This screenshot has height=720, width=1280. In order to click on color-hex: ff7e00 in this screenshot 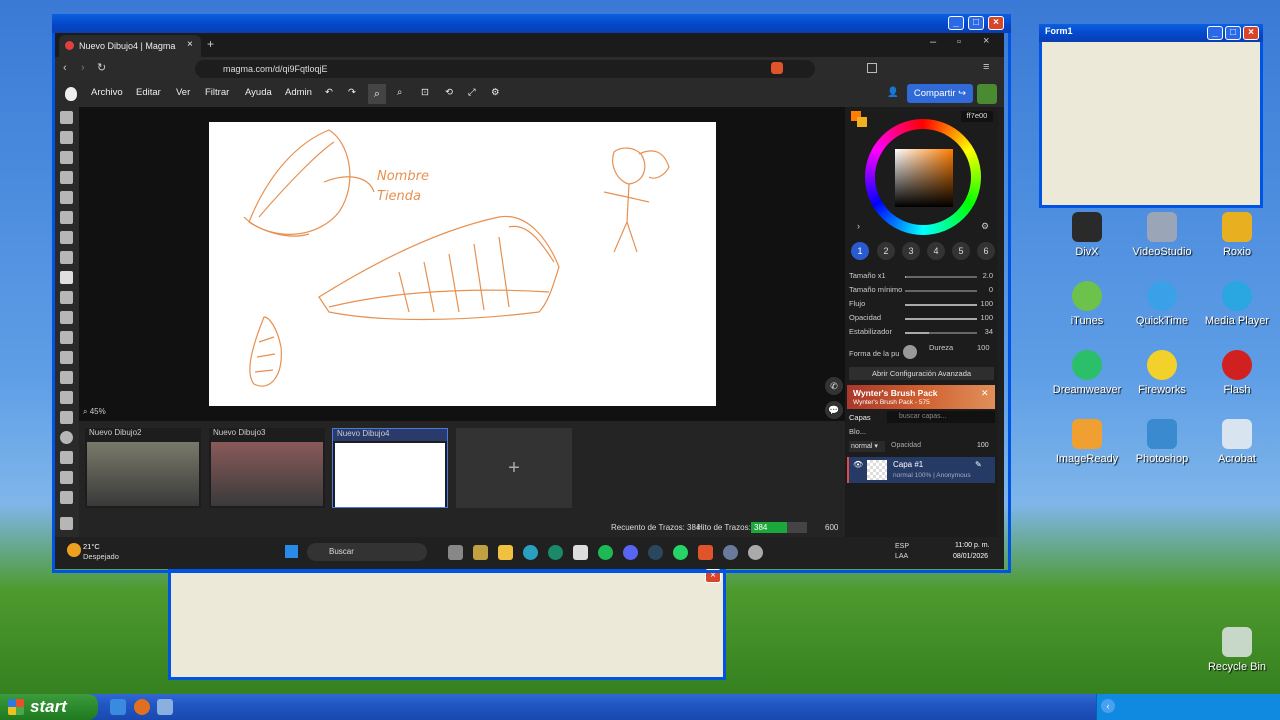, I will do `click(977, 116)`.